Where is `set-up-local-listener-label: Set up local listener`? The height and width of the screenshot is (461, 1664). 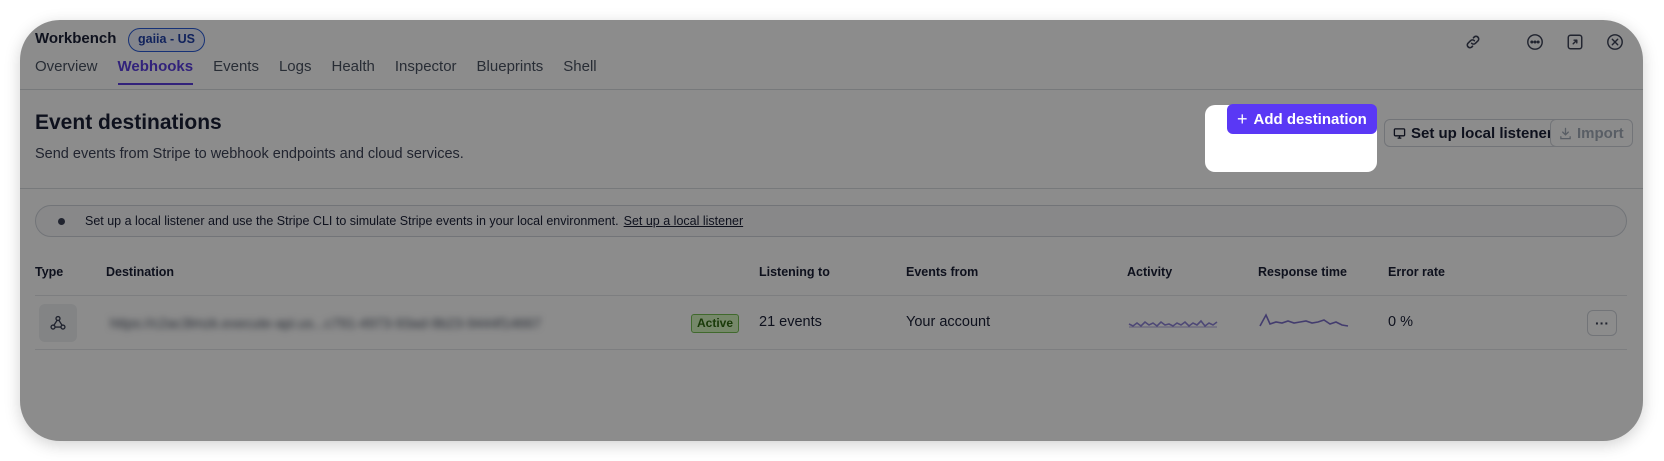 set-up-local-listener-label: Set up local listener is located at coordinates (1482, 133).